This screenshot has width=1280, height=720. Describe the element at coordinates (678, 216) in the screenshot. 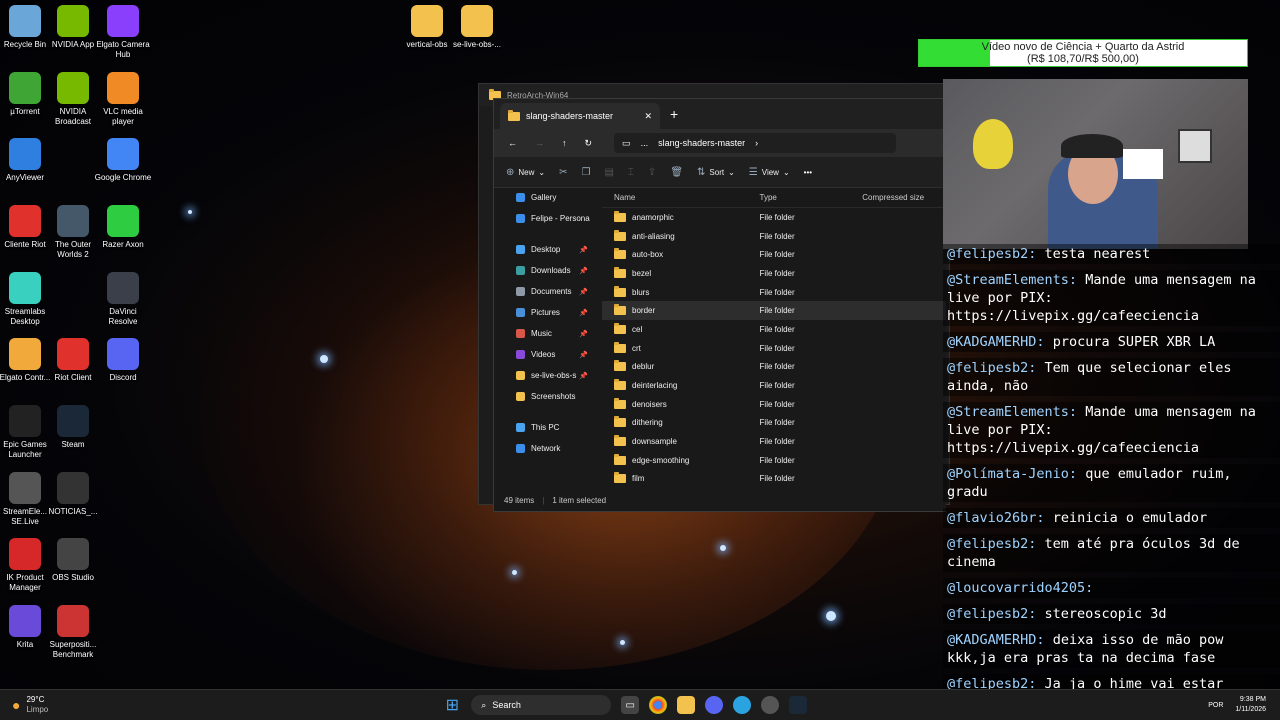

I see `row-name-cell: anamorphic` at that location.